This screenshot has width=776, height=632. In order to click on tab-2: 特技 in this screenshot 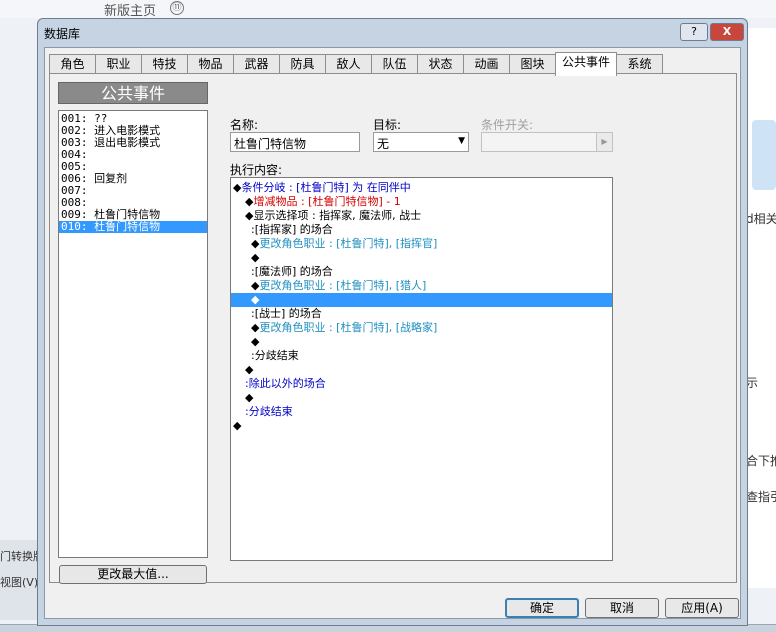, I will do `click(164, 64)`.